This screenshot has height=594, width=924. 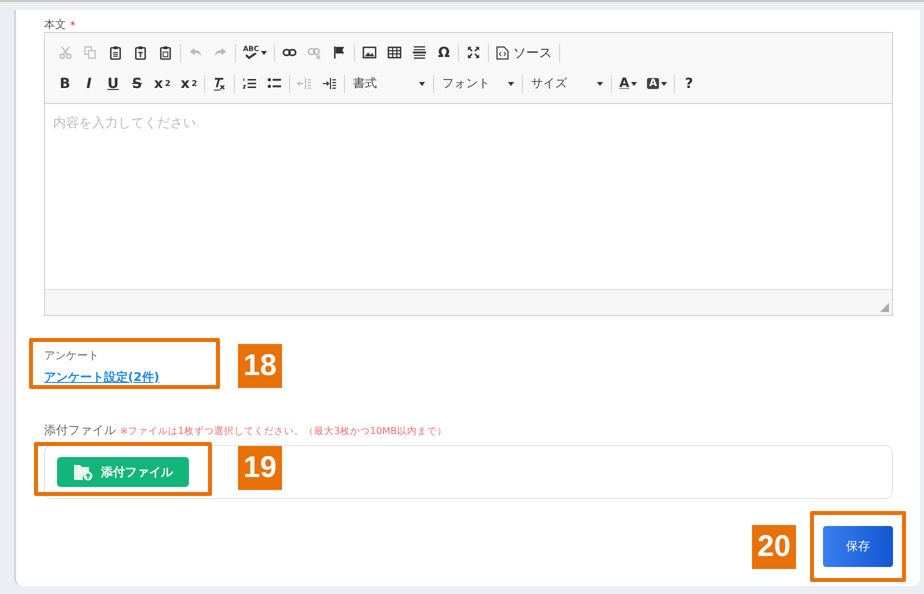 What do you see at coordinates (657, 84) in the screenshot?
I see `background-color-button: A` at bounding box center [657, 84].